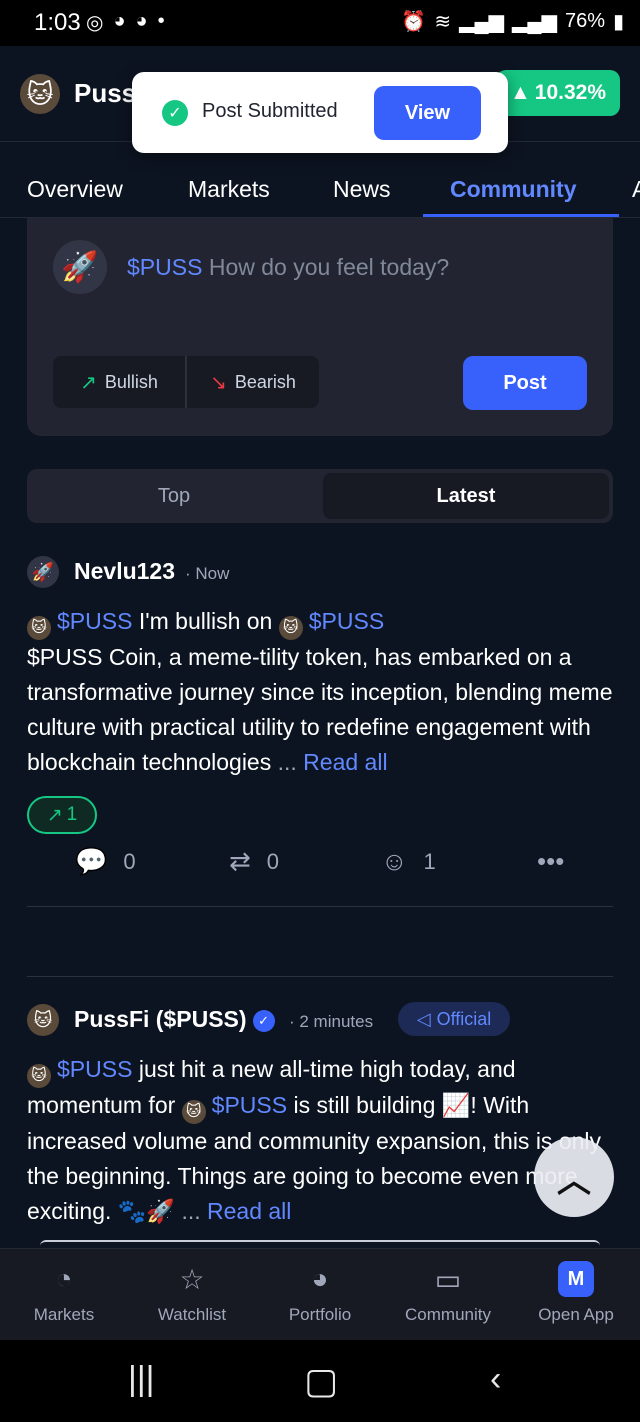  Describe the element at coordinates (192, 1279) in the screenshot. I see `star-icon: ☆` at that location.